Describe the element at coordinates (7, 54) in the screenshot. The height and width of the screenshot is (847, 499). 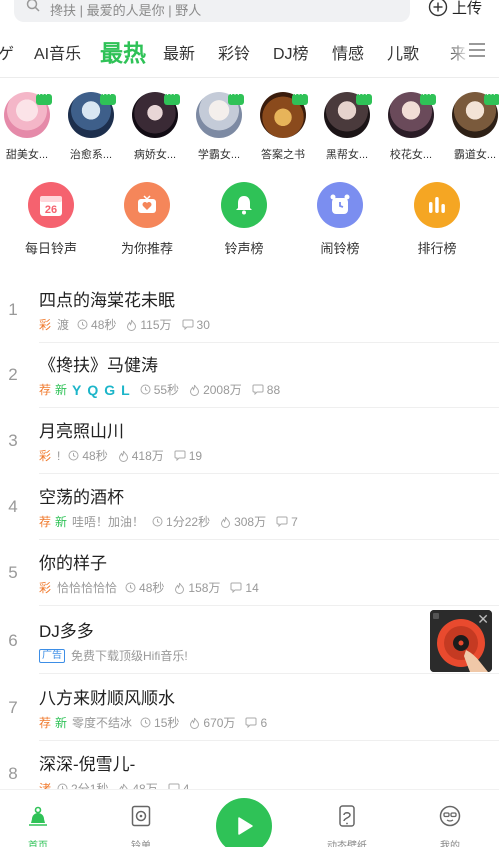
I see `tab-cut-left: ゲ` at that location.